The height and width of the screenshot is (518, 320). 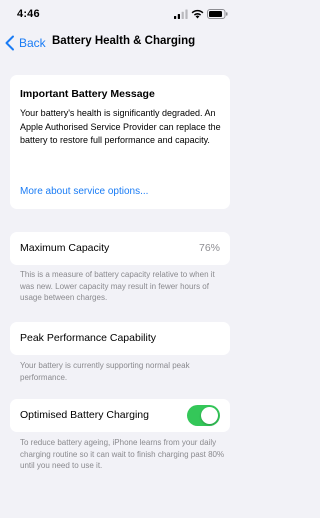 What do you see at coordinates (28, 14) in the screenshot?
I see `status-time: 4:46` at bounding box center [28, 14].